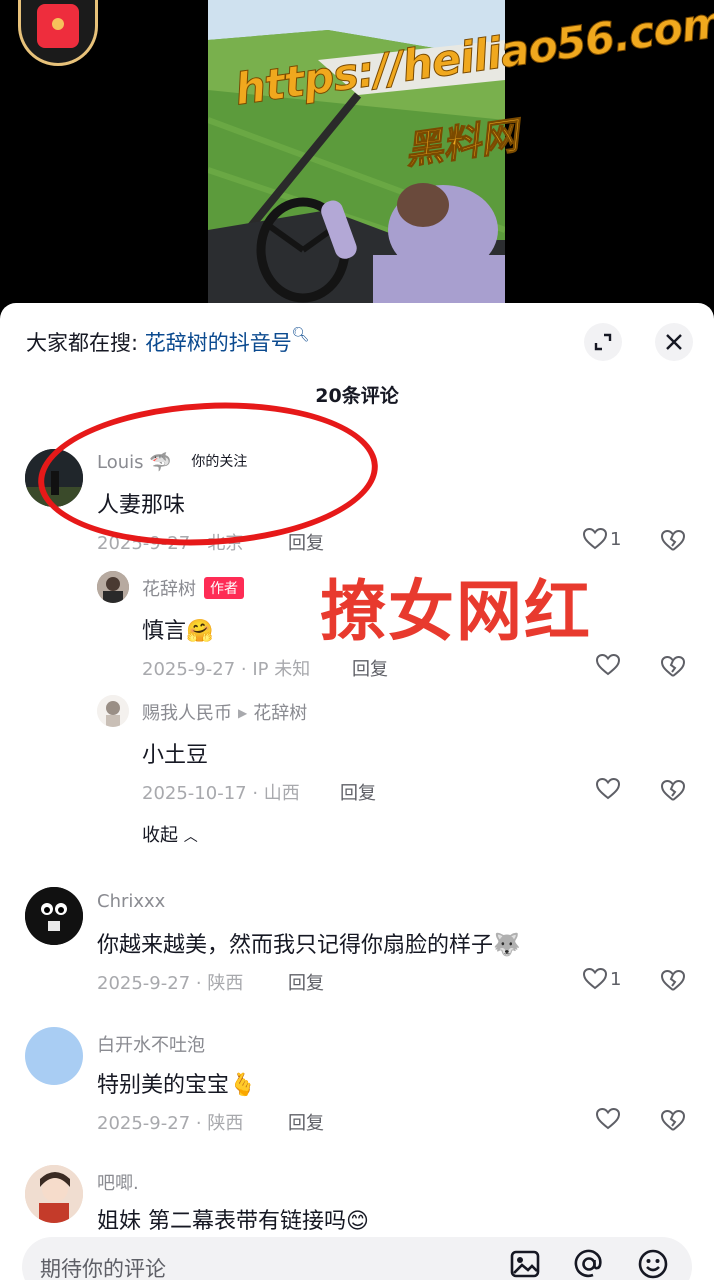 The image size is (714, 1280). I want to click on comment-username: Louis 🦈 你的关注, so click(172, 462).